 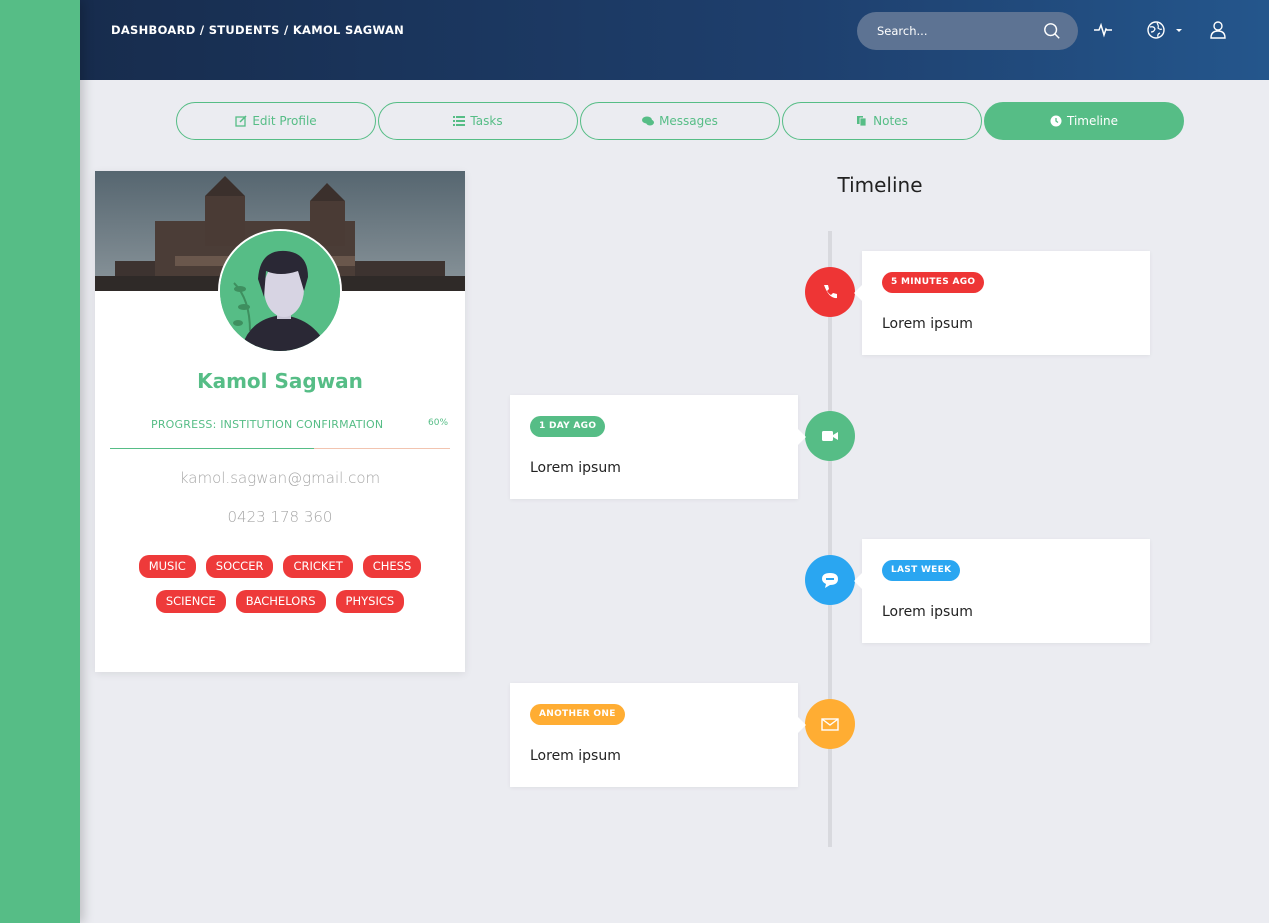 What do you see at coordinates (280, 517) in the screenshot?
I see `phone-text: 0423 178 360` at bounding box center [280, 517].